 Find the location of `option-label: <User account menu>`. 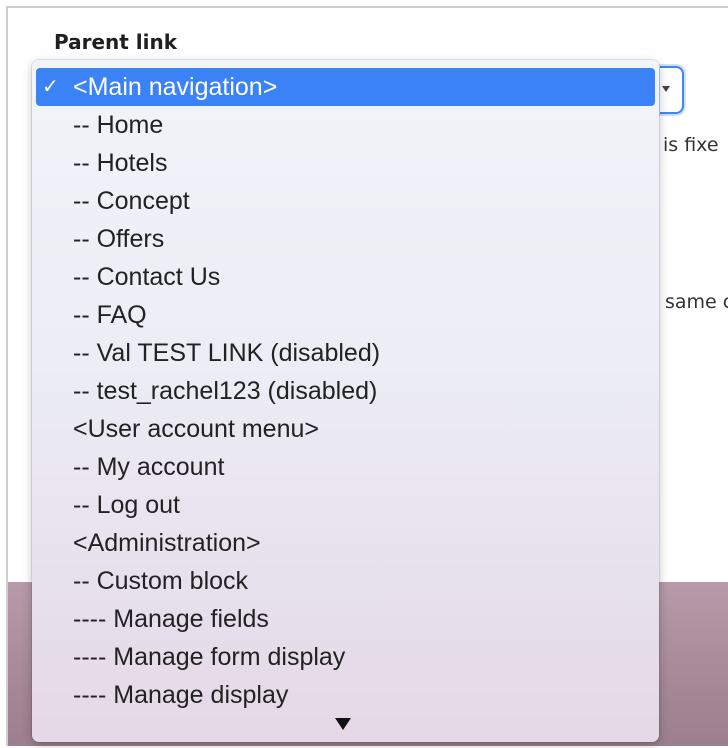

option-label: <User account menu> is located at coordinates (196, 429).